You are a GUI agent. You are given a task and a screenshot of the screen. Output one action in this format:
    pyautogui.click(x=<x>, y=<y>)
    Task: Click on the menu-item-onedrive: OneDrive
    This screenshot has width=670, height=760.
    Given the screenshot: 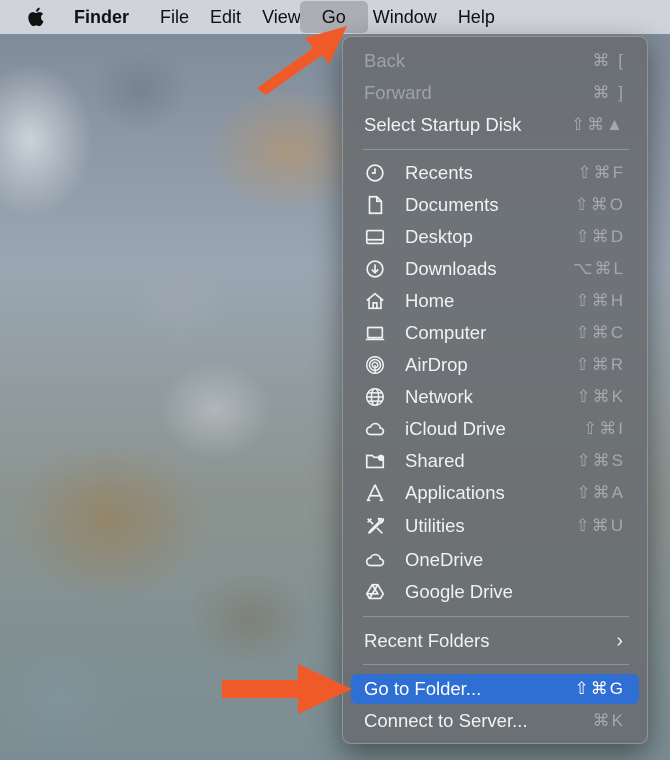 What is the action you would take?
    pyautogui.click(x=495, y=560)
    